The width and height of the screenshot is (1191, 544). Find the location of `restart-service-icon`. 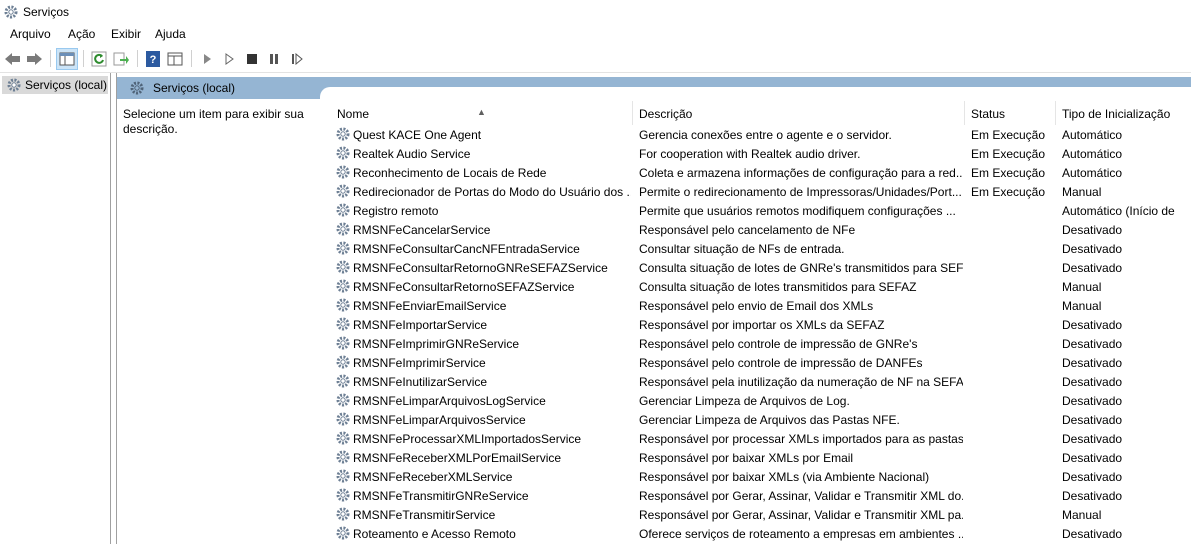

restart-service-icon is located at coordinates (297, 59).